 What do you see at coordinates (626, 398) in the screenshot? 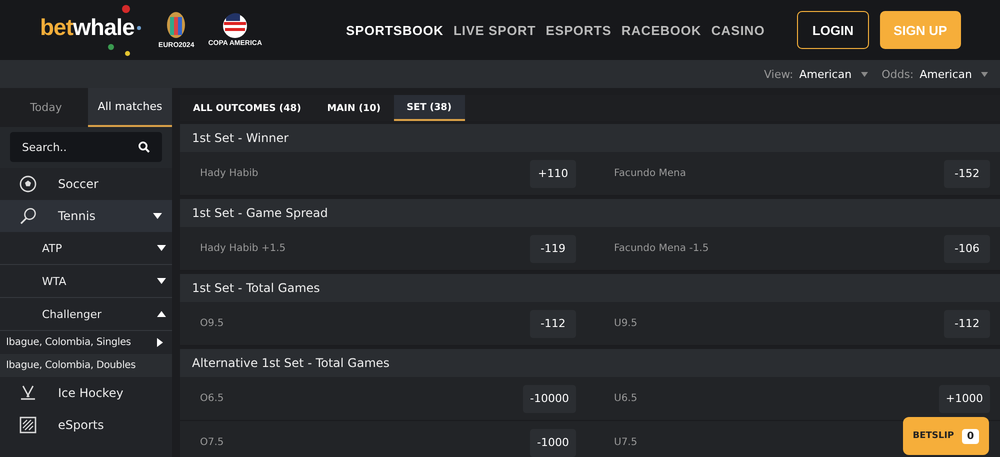
I see `outcome-name: U6.5` at bounding box center [626, 398].